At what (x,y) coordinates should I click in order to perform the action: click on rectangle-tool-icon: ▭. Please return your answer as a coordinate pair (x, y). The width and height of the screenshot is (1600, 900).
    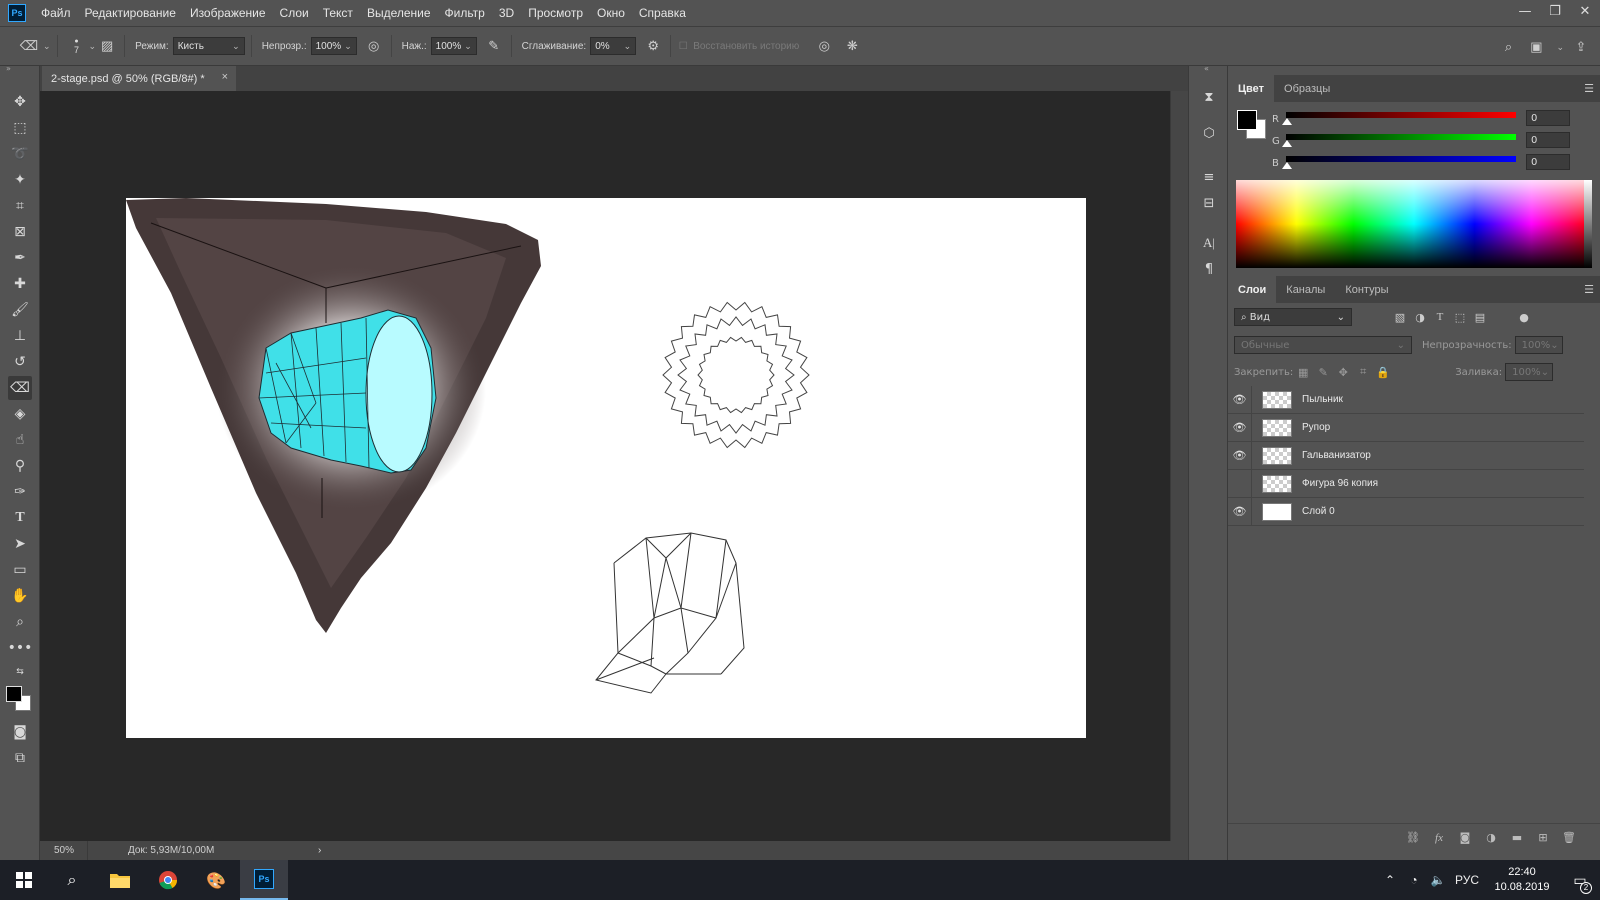
    Looking at the image, I should click on (20, 570).